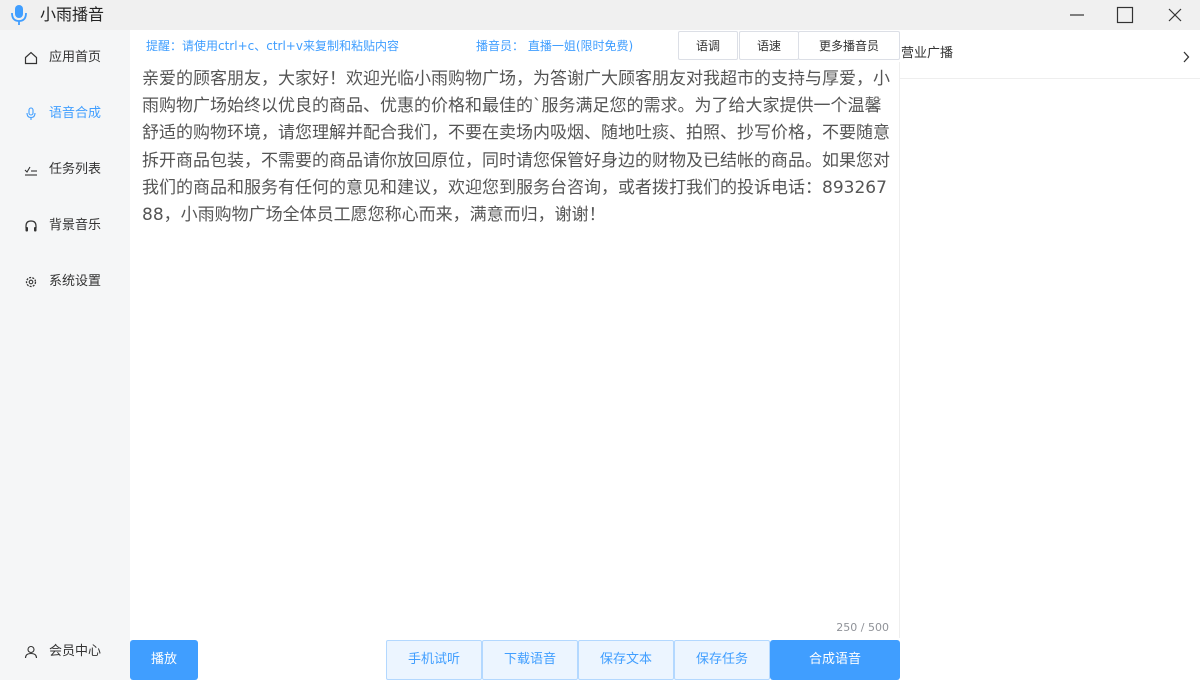 The image size is (1200, 680). Describe the element at coordinates (31, 226) in the screenshot. I see `headphones-icon` at that location.